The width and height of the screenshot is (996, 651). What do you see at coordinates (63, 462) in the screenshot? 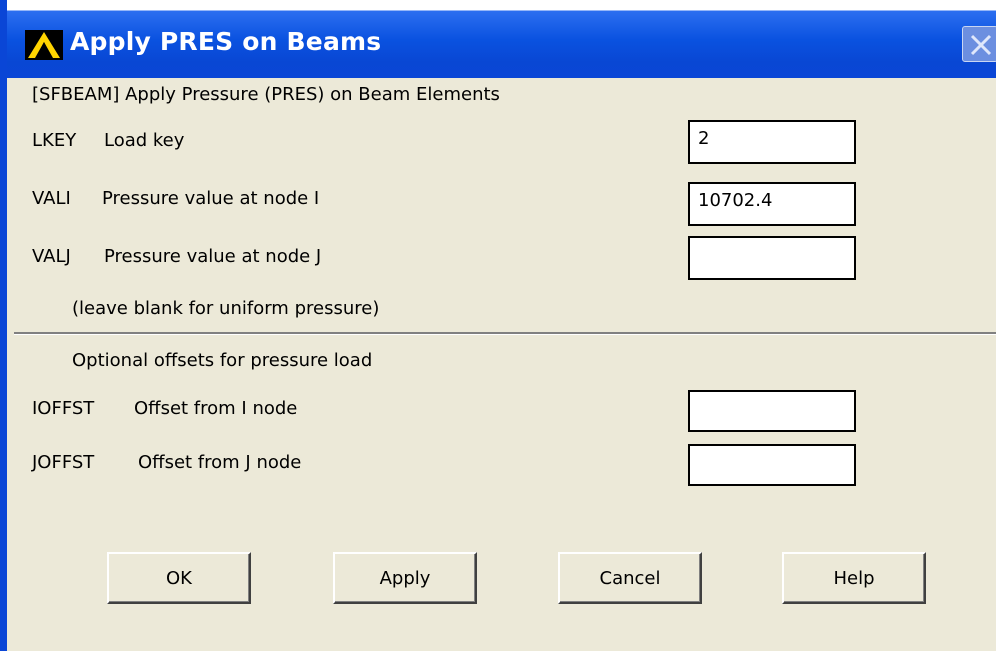
I see `joffst-key: JOFFST` at bounding box center [63, 462].